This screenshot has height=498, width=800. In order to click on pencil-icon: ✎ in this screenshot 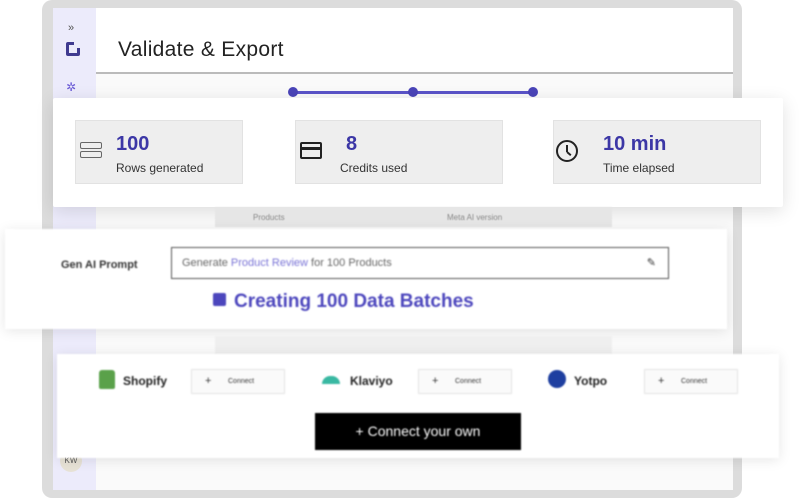, I will do `click(651, 262)`.